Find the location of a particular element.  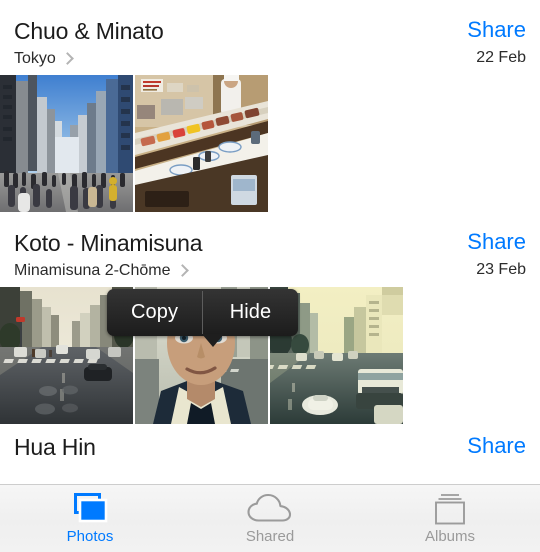

tab-bar: Photos Shared Albums is located at coordinates (270, 518).